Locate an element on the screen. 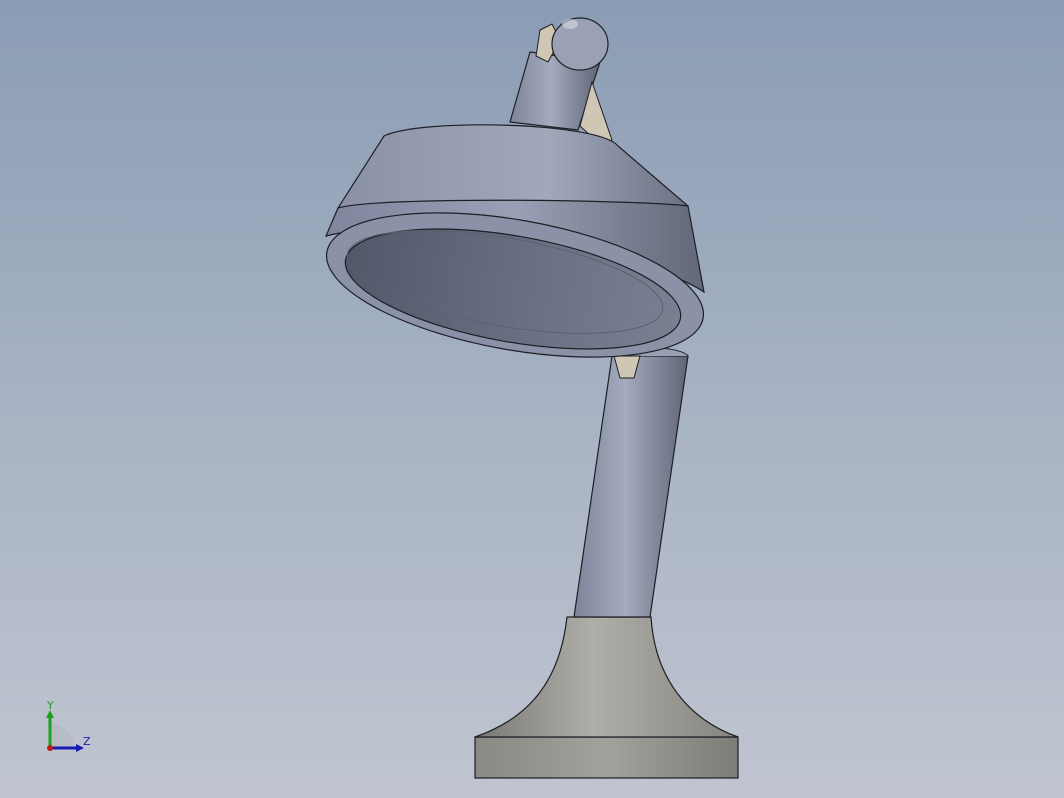 This screenshot has height=798, width=1064. lamp-shade is located at coordinates (515, 253).